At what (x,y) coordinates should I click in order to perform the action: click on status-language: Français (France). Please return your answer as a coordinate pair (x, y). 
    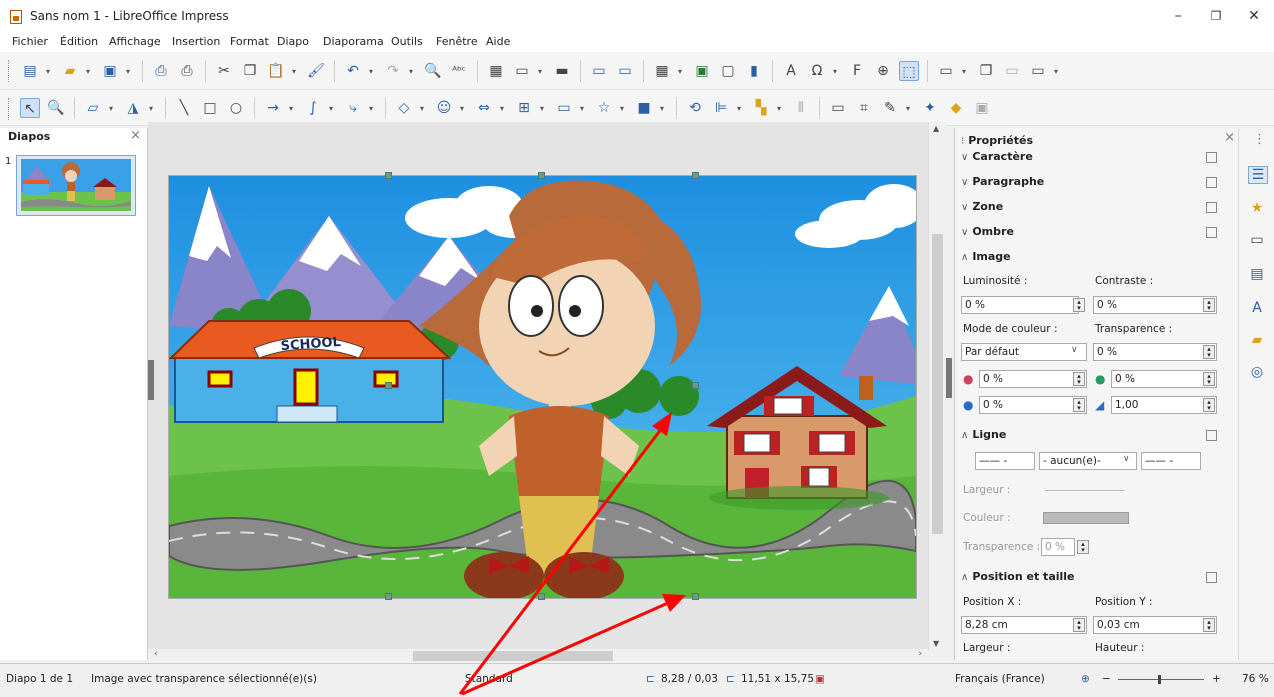
    Looking at the image, I should click on (1000, 679).